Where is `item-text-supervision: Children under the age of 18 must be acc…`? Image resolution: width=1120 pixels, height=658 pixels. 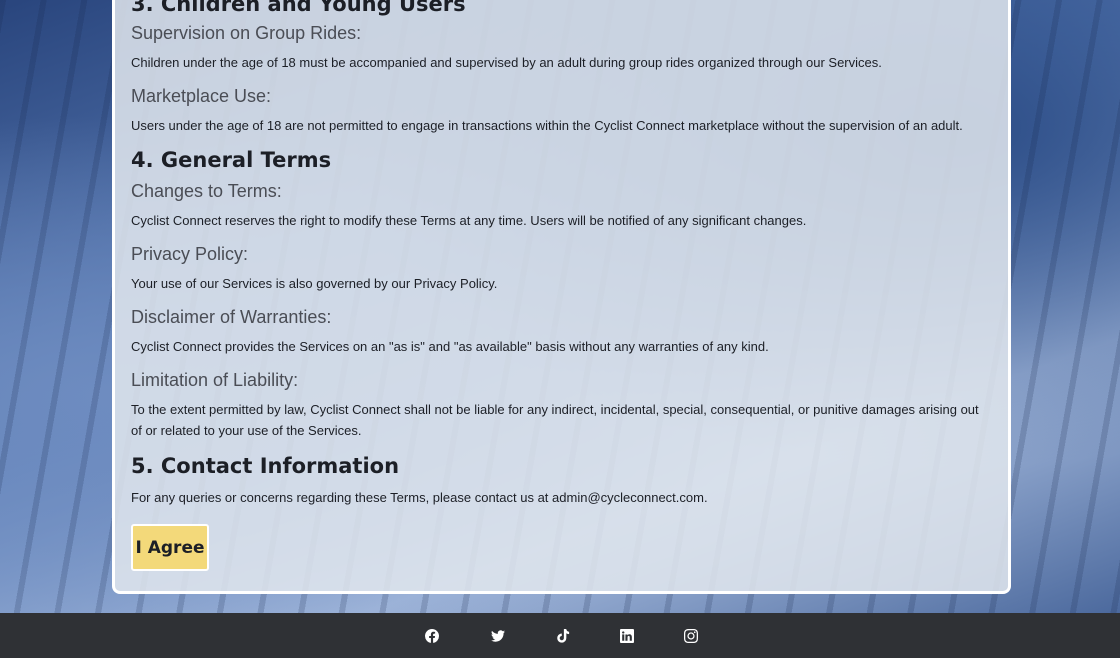
item-text-supervision: Children under the age of 18 must be acc… is located at coordinates (506, 62).